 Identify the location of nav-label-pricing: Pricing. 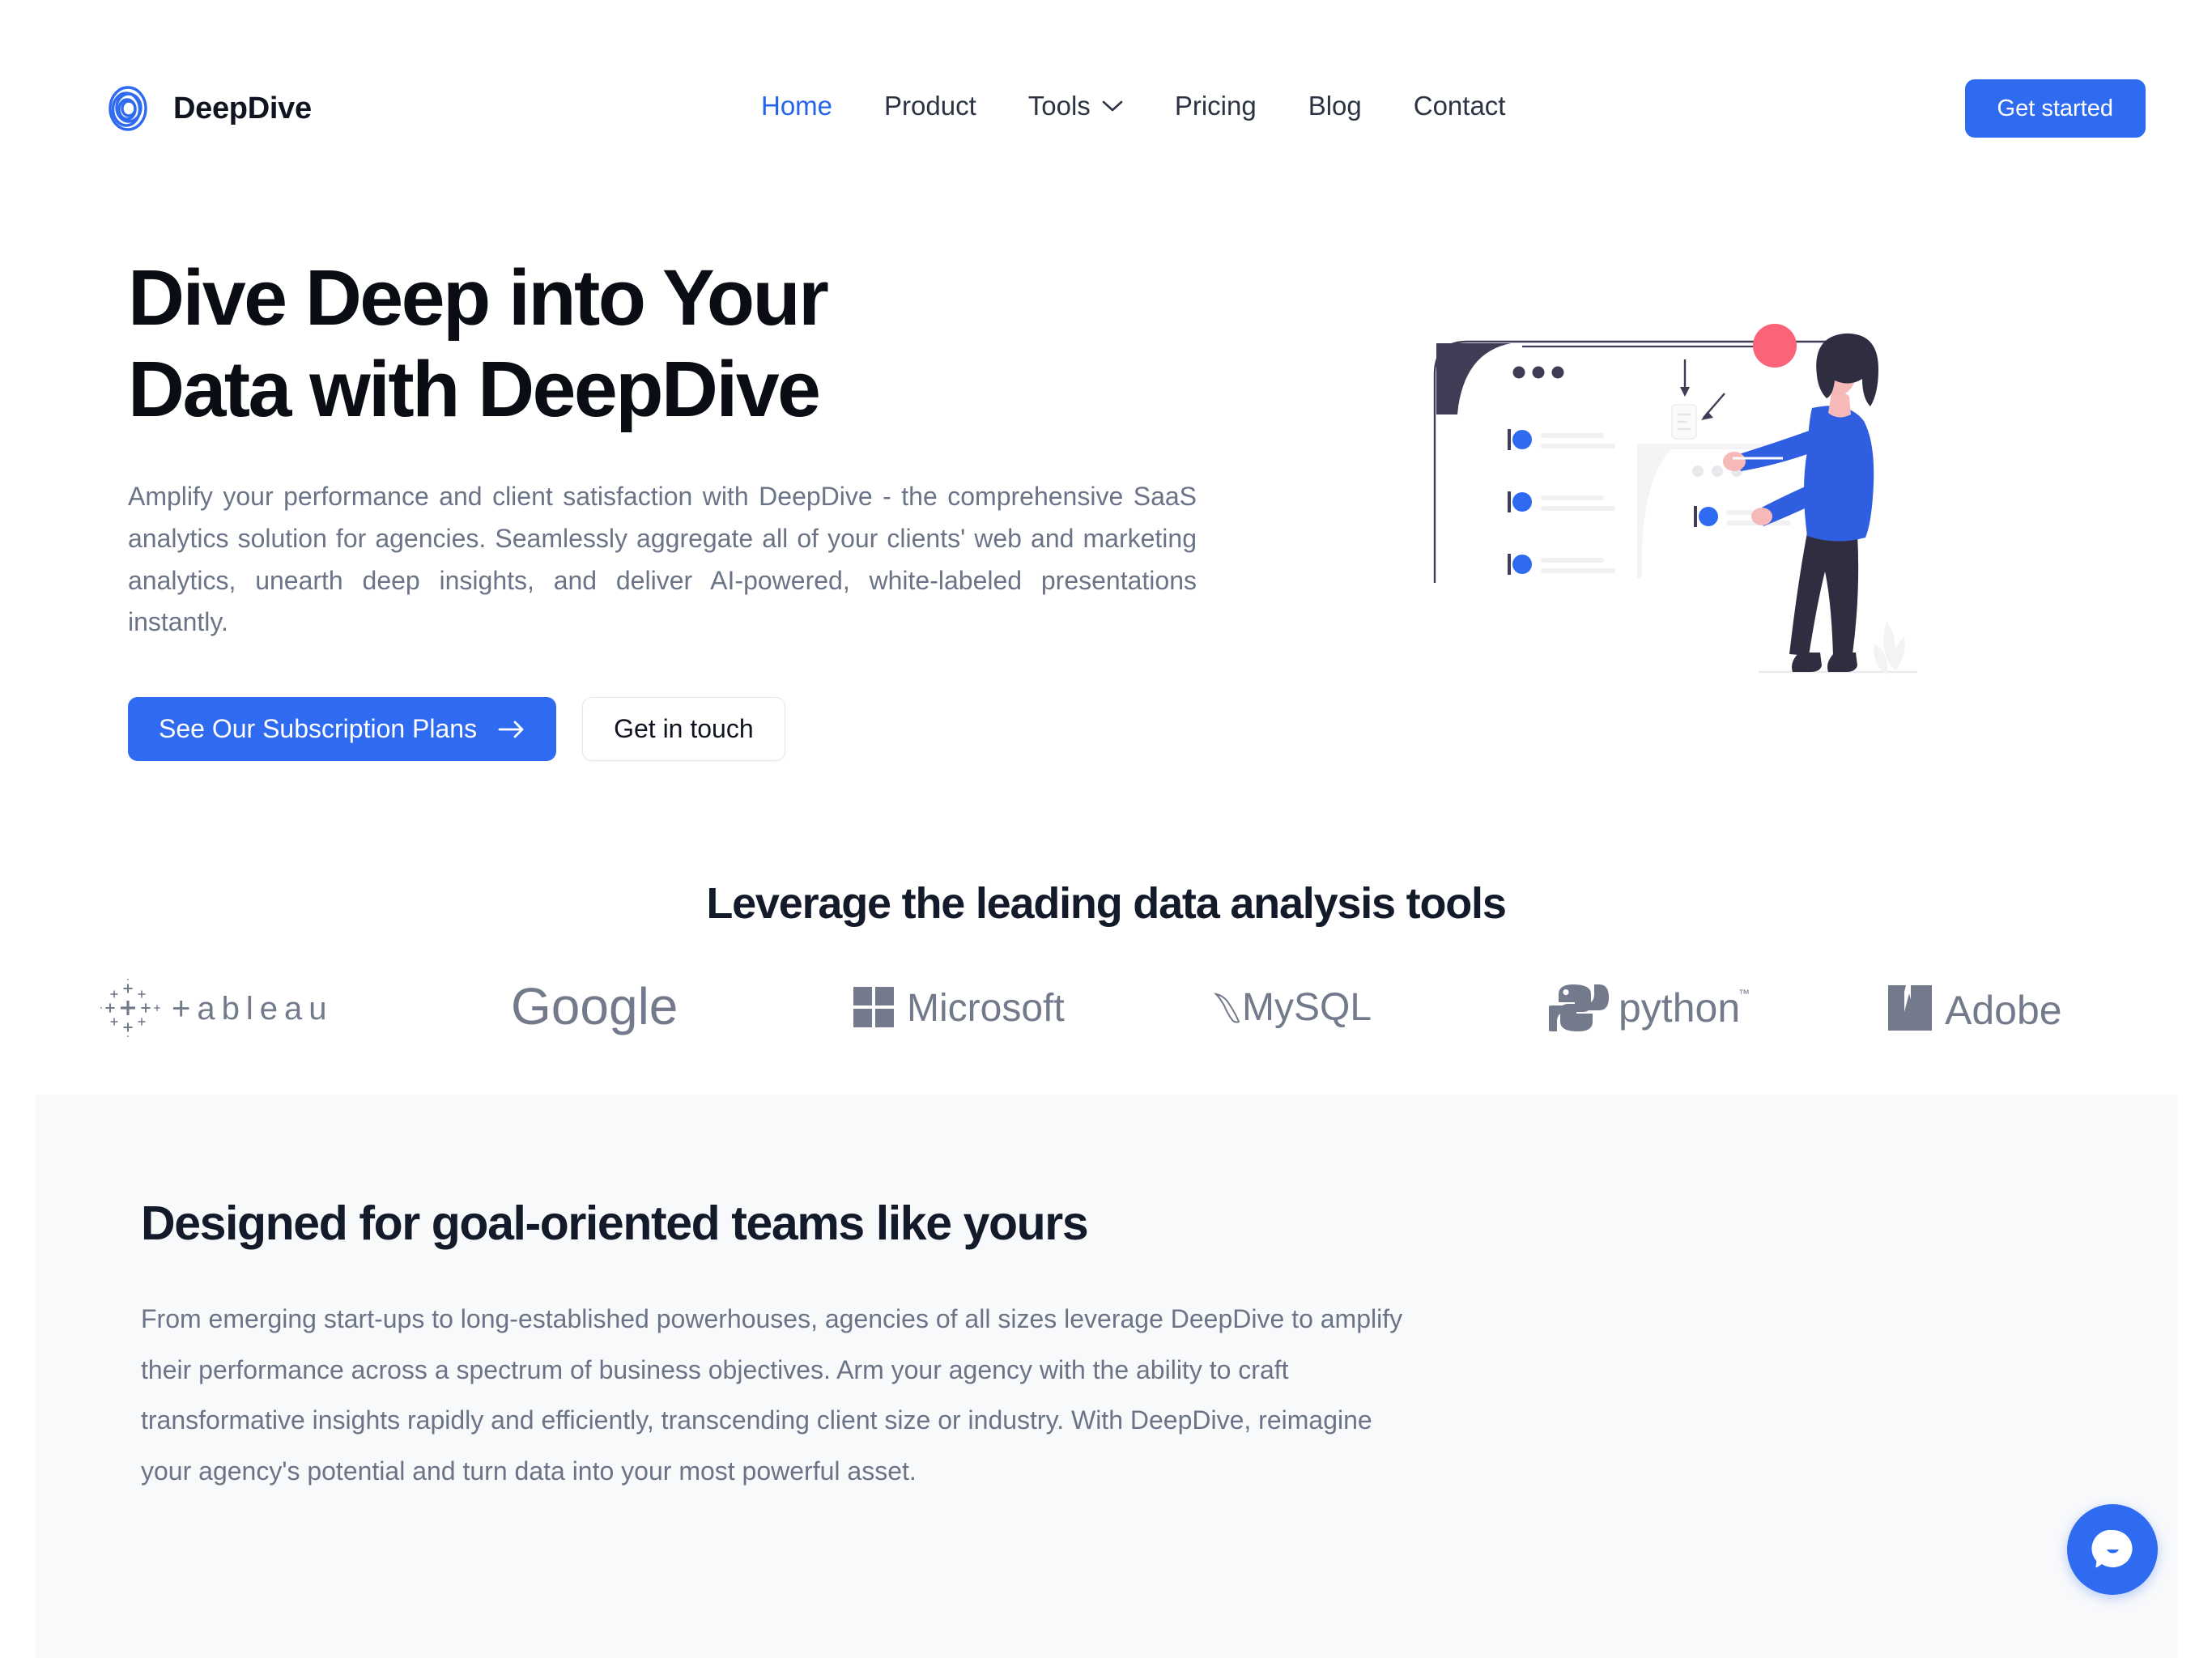
(1215, 106).